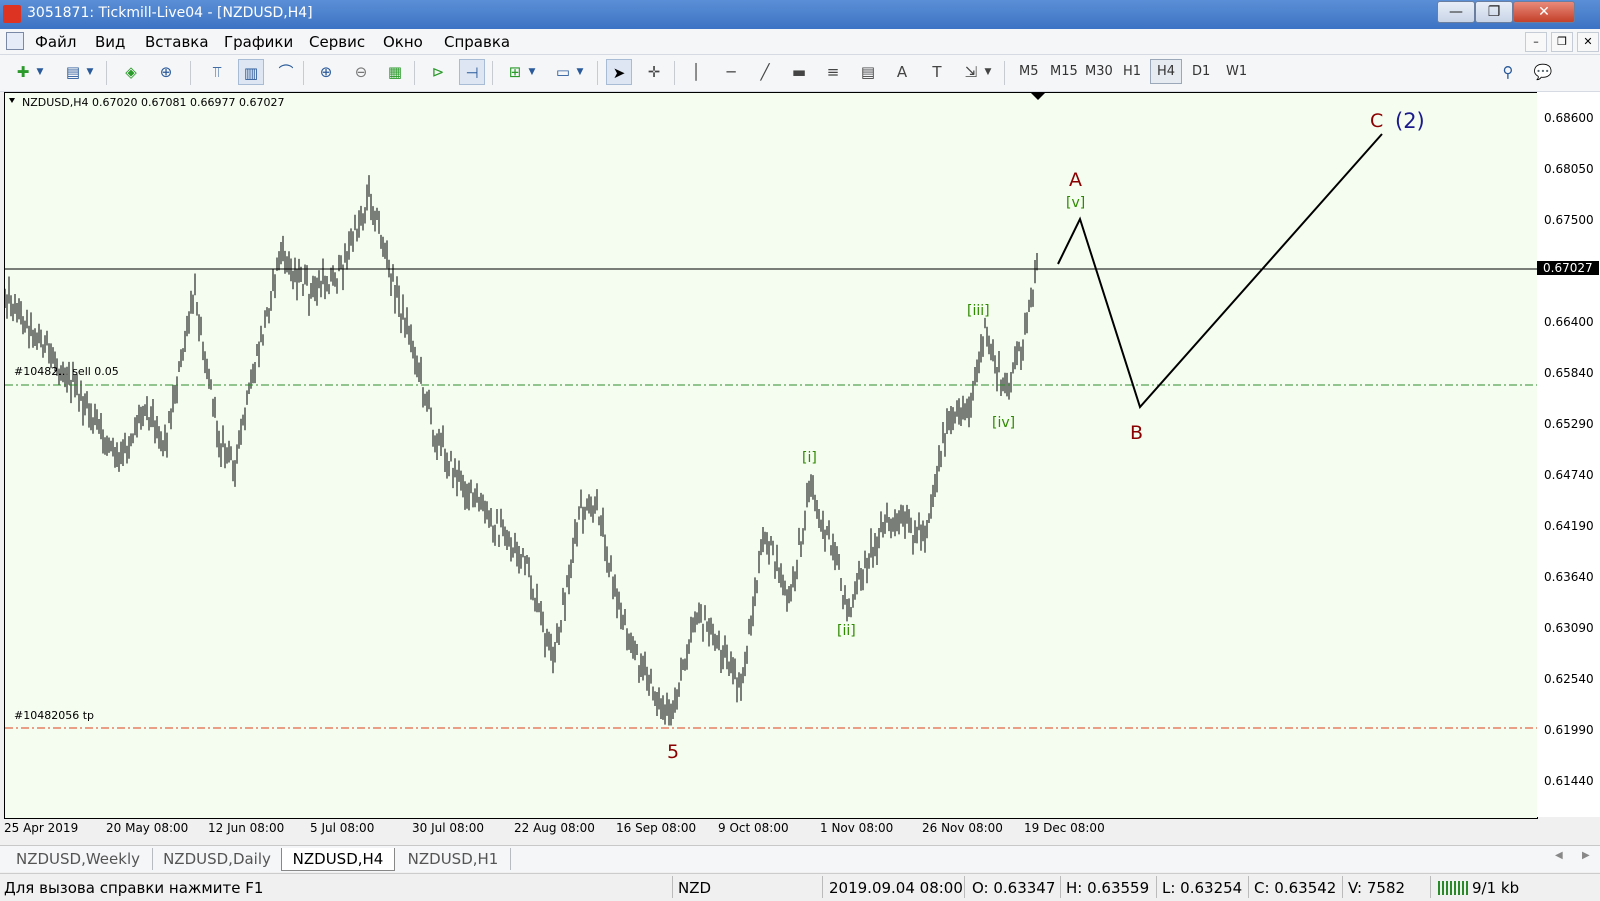  Describe the element at coordinates (1236, 71) in the screenshot. I see `timeframe-w1: W1` at that location.